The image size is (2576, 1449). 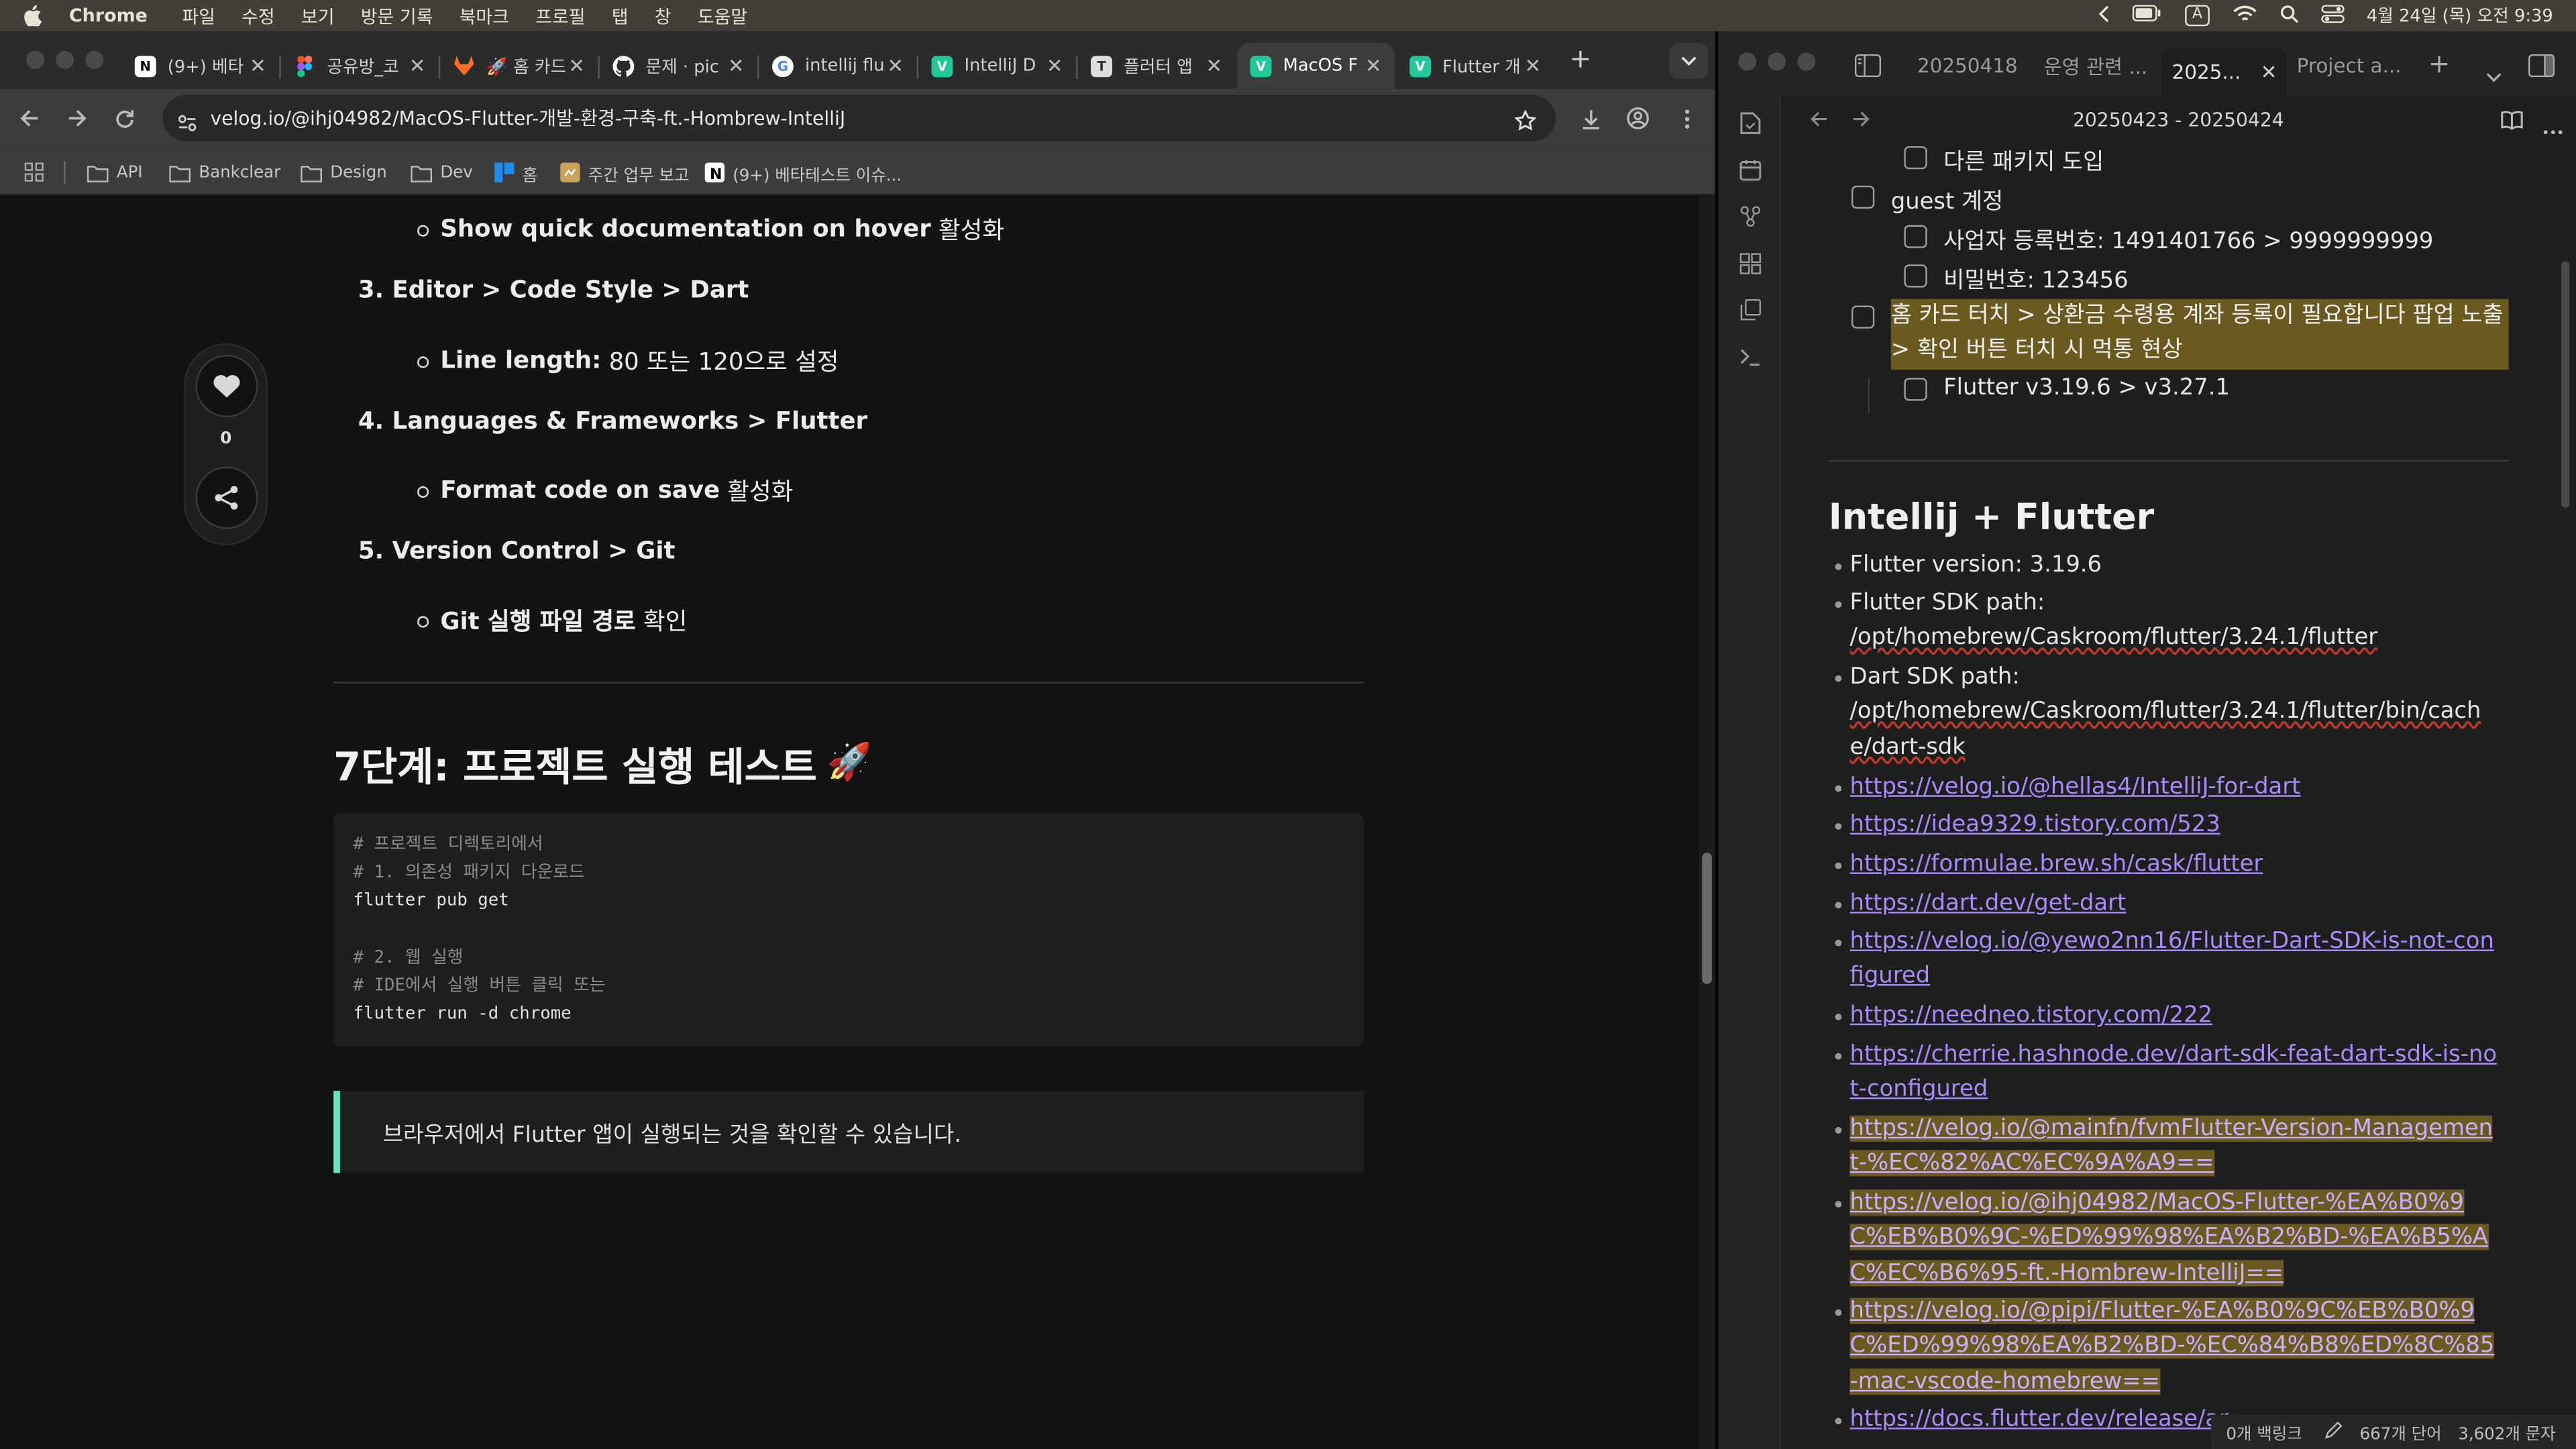 What do you see at coordinates (360, 66) in the screenshot?
I see `browser-tab: 공유방_코 ✕` at bounding box center [360, 66].